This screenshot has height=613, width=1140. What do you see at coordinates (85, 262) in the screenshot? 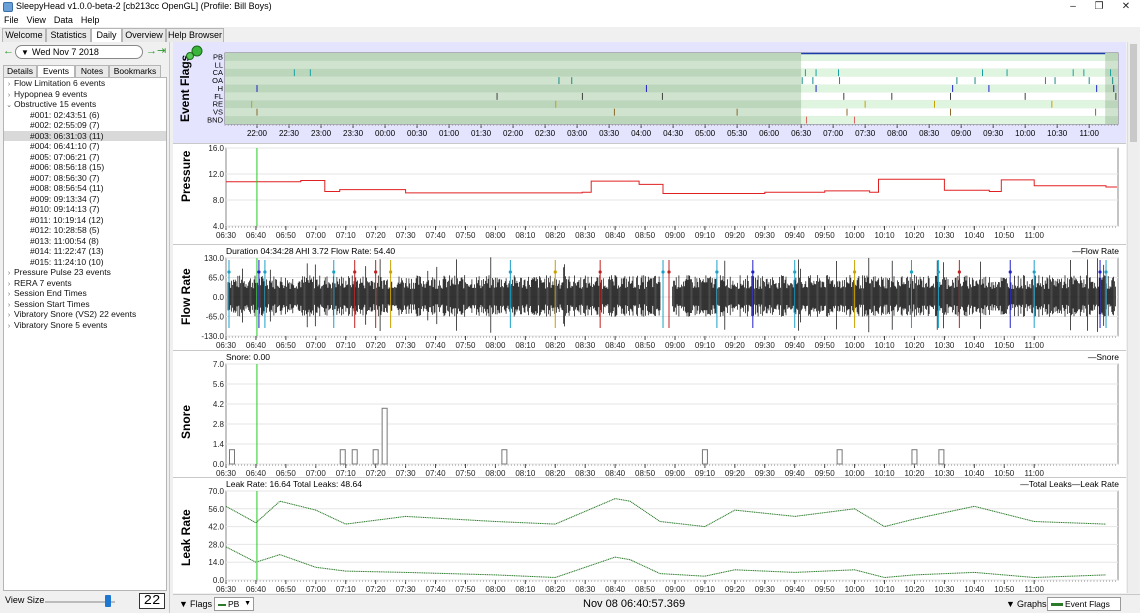
I see `event-item: #015: 11:24:10 (10)` at bounding box center [85, 262].